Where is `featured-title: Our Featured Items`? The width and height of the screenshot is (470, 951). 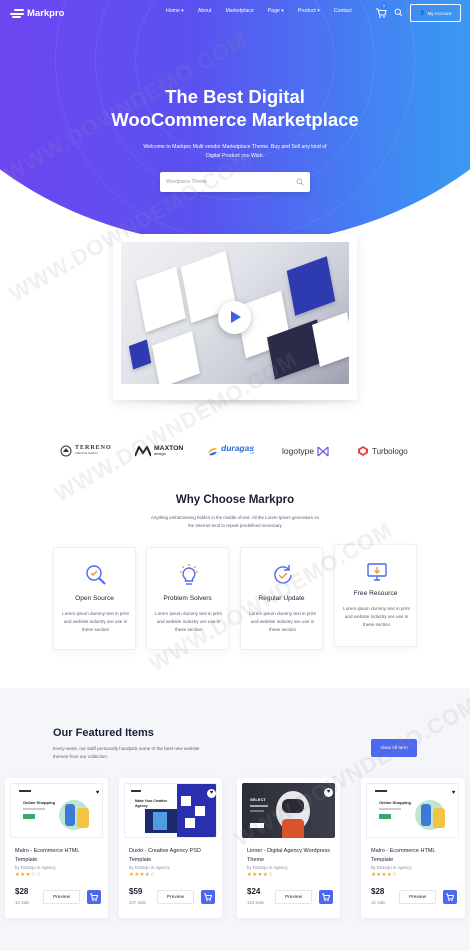
featured-title: Our Featured Items is located at coordinates (103, 733).